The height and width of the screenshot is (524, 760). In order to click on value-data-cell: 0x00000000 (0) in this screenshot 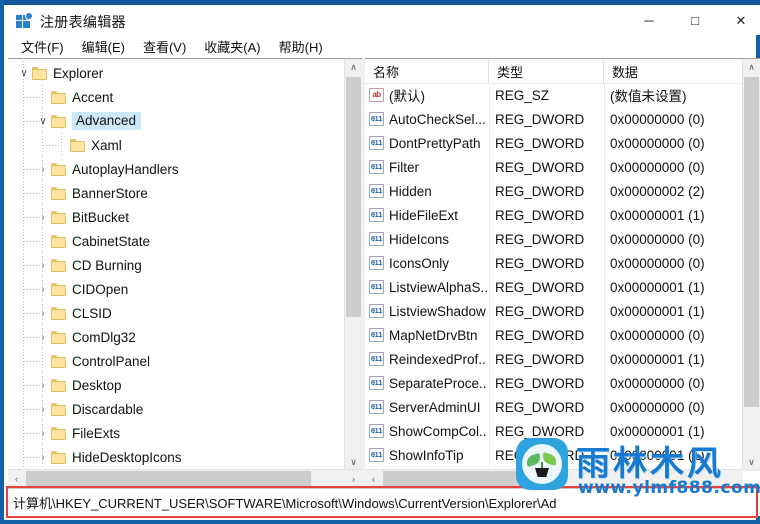, I will do `click(657, 383)`.